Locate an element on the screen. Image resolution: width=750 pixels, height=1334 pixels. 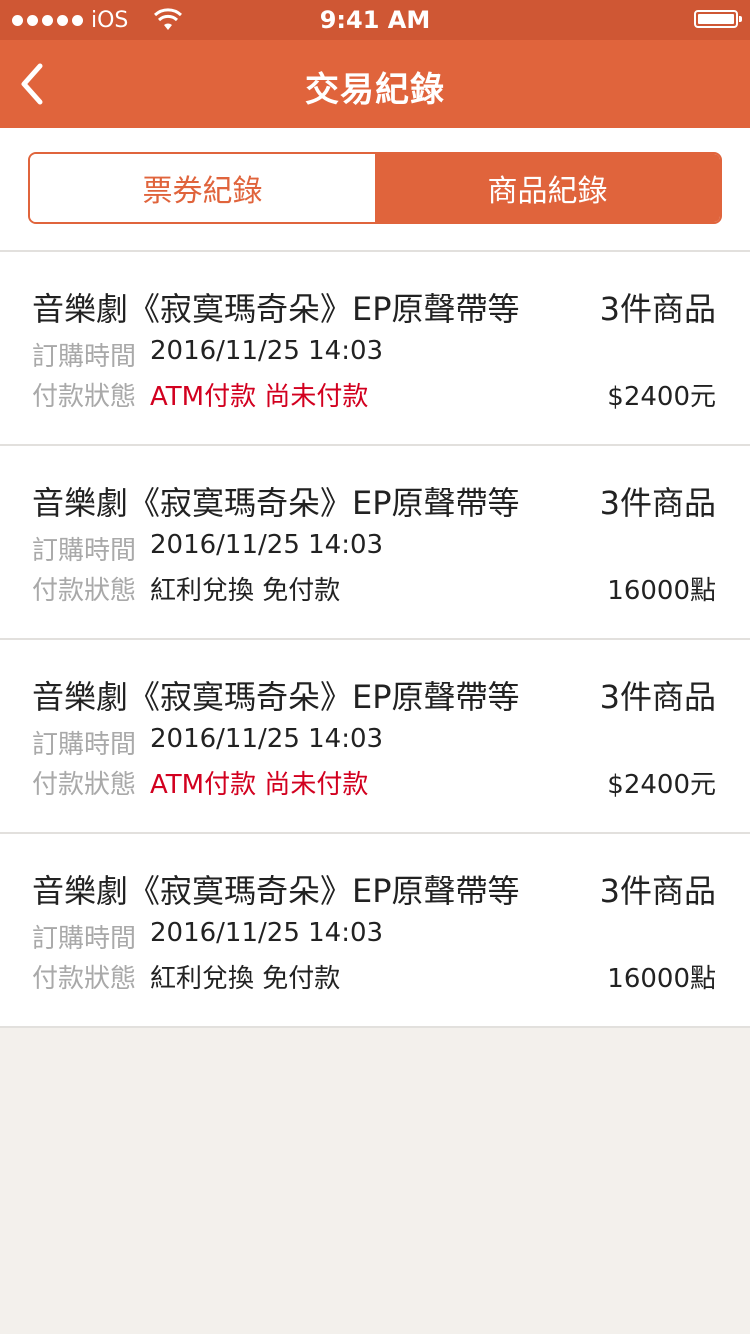
segmented-control-container: 票券紀錄 商品紀錄 is located at coordinates (375, 190).